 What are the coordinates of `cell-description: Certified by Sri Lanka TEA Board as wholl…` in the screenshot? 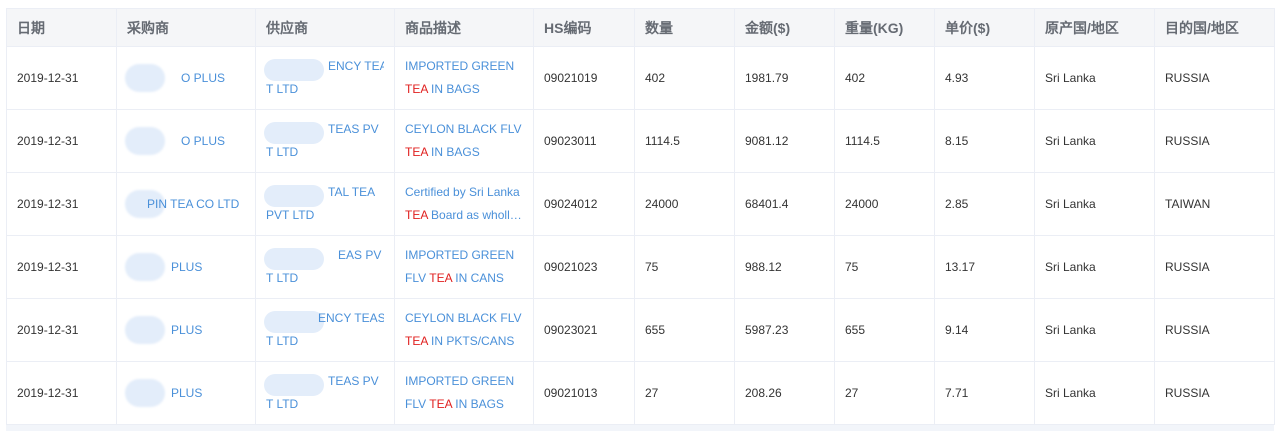 It's located at (464, 204).